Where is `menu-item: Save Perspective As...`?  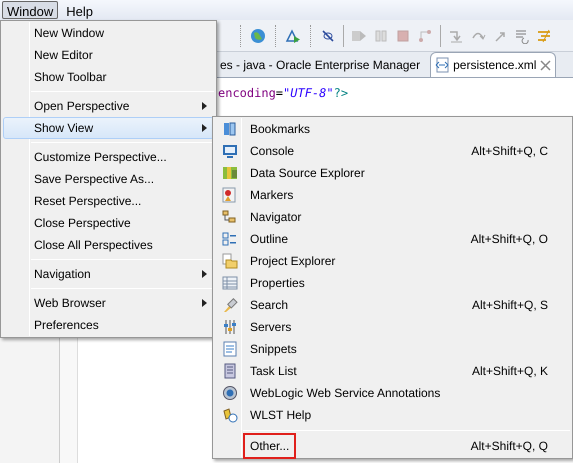
menu-item: Save Perspective As... is located at coordinates (108, 179).